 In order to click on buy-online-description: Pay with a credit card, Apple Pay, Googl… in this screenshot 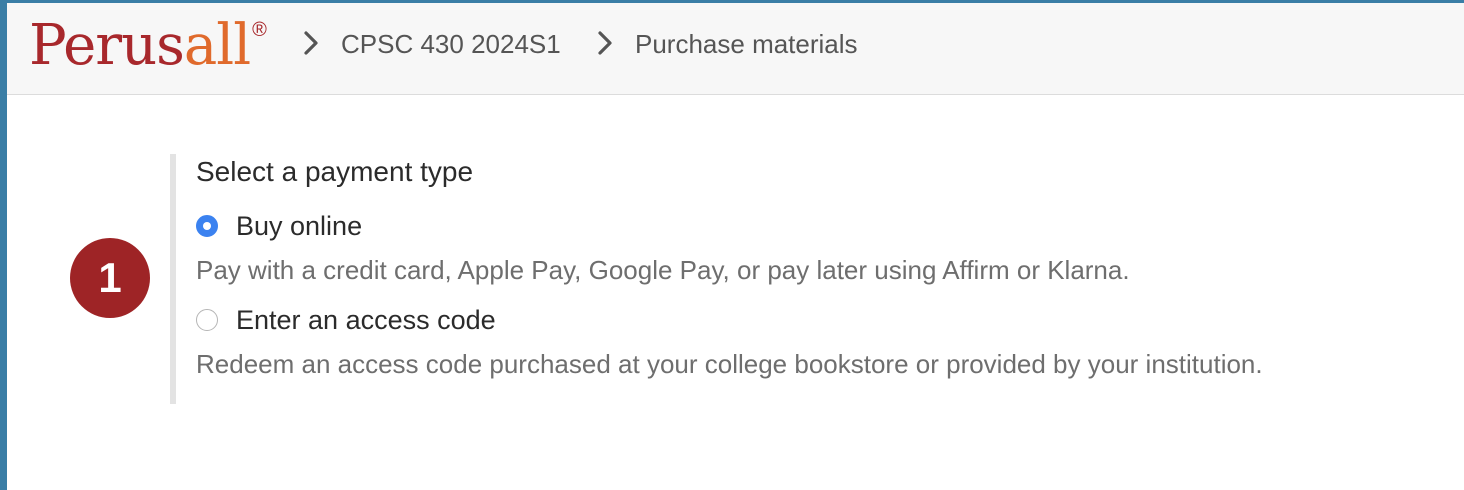, I will do `click(663, 270)`.